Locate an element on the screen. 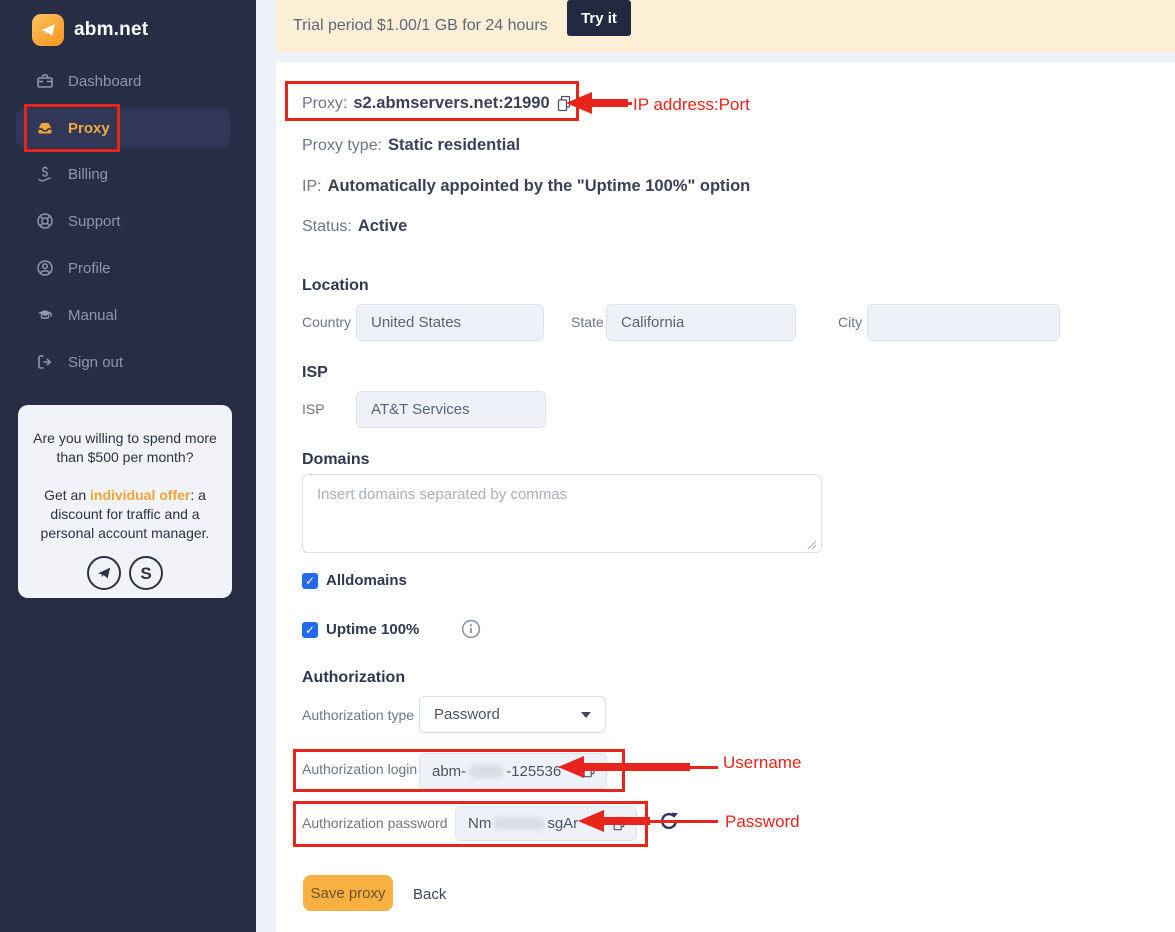  isp-input is located at coordinates (451, 409).